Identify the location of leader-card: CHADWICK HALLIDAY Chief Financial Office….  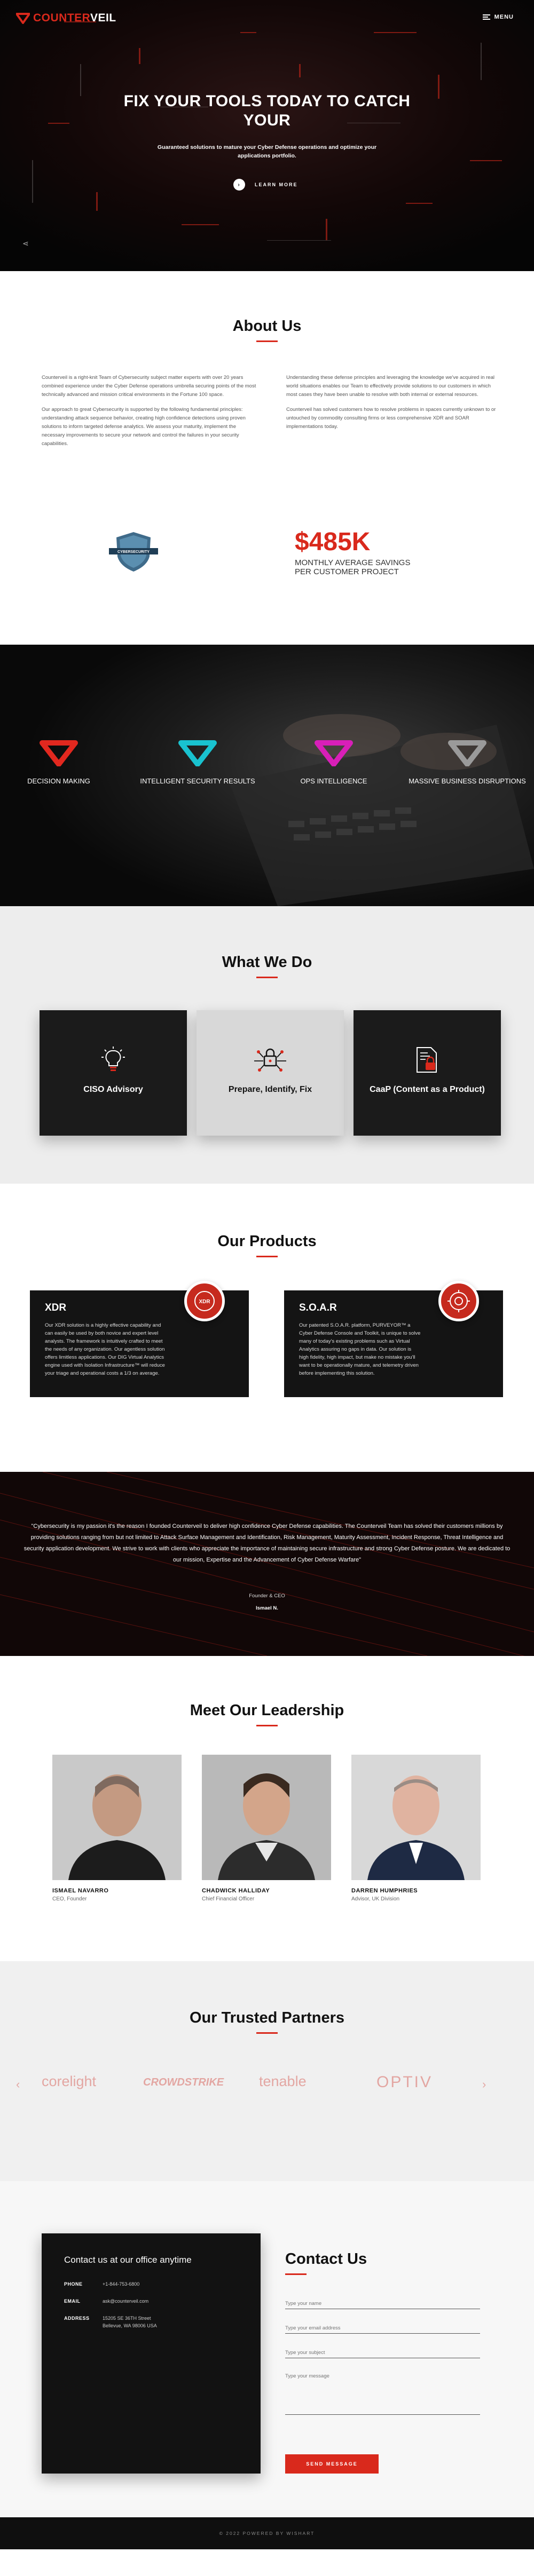
(266, 1828).